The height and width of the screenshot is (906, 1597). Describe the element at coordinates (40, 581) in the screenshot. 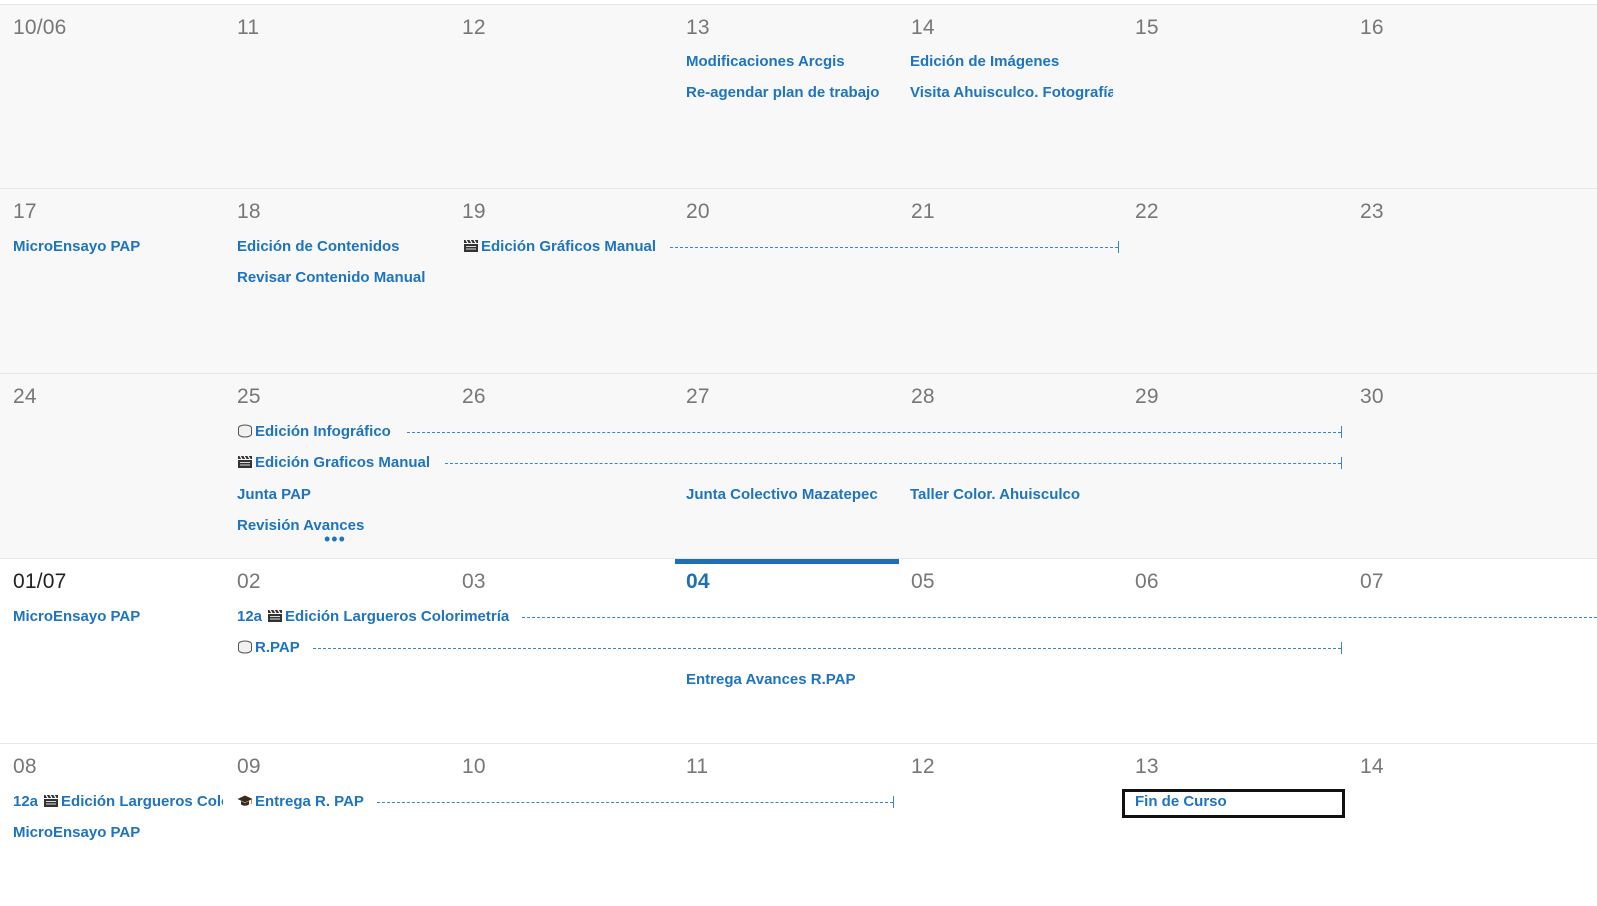

I see `day-number: 01/07` at that location.